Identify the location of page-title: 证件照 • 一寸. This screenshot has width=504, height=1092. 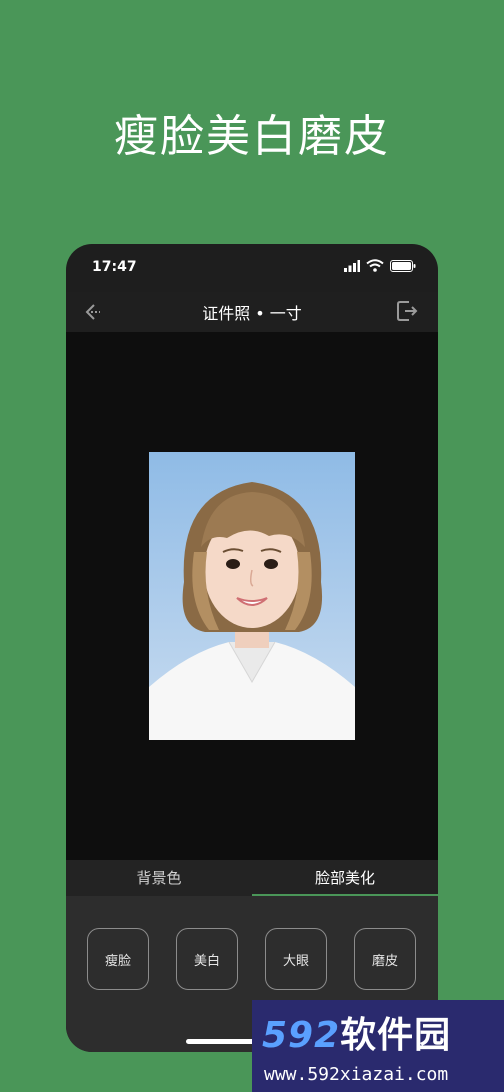
(252, 313).